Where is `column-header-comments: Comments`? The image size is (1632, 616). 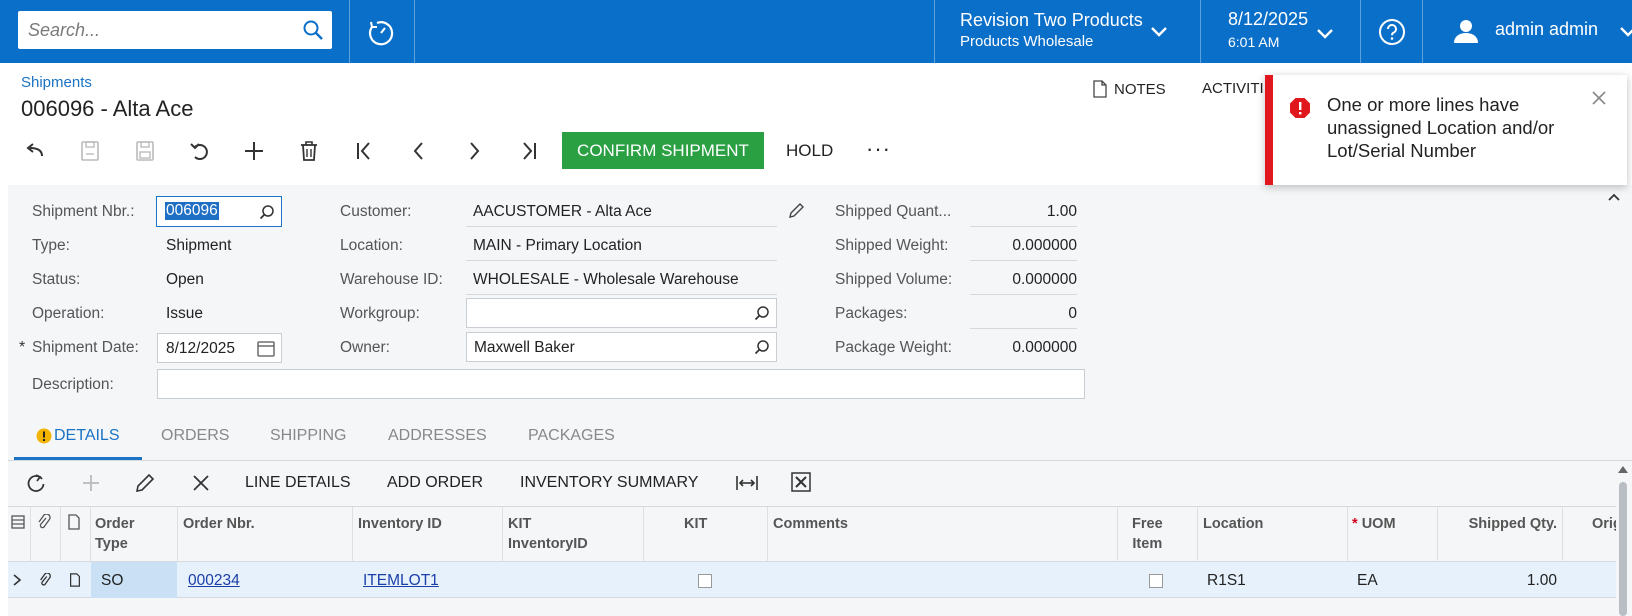 column-header-comments: Comments is located at coordinates (810, 524).